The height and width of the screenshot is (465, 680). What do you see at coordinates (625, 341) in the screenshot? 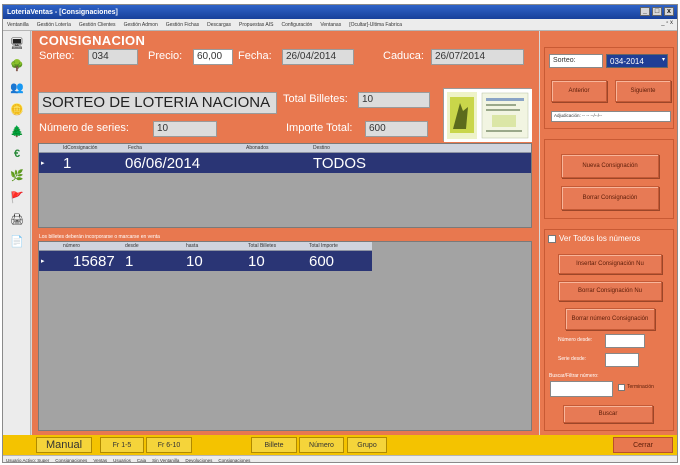
I see `numero-desde-field` at bounding box center [625, 341].